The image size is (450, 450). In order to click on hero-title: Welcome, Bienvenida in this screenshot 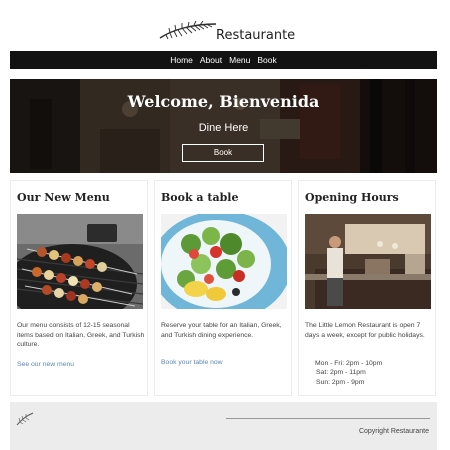, I will do `click(223, 101)`.